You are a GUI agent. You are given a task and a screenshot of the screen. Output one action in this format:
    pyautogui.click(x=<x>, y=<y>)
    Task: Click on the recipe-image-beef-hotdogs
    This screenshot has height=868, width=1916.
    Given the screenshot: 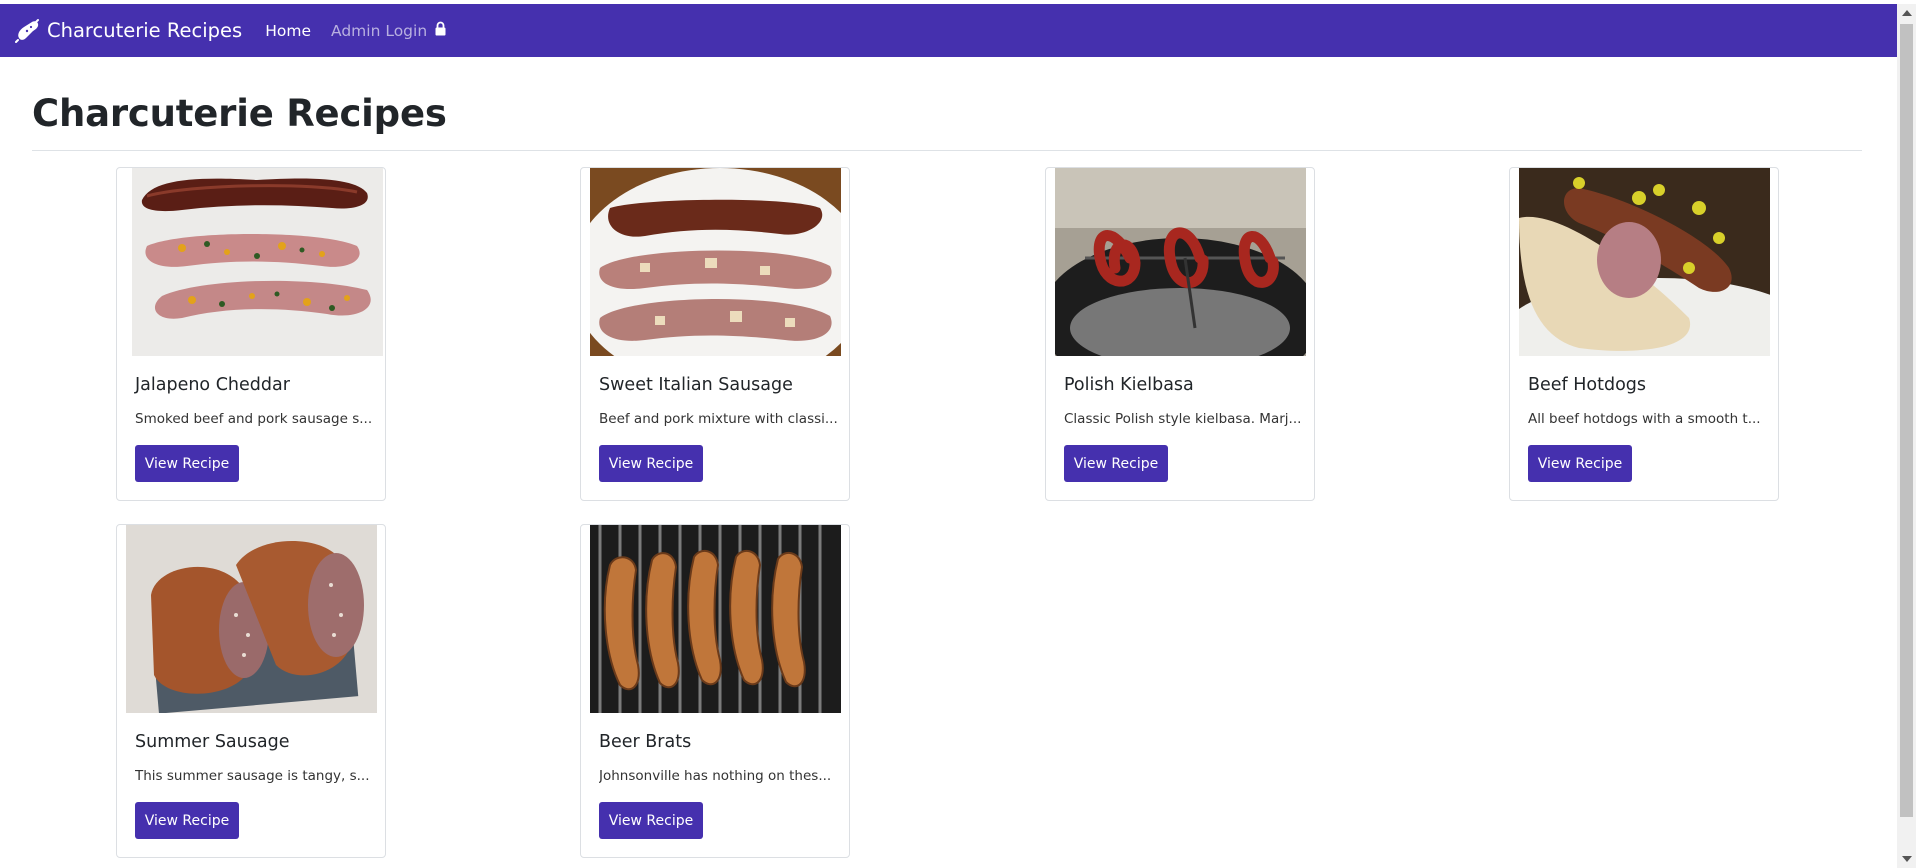 What is the action you would take?
    pyautogui.click(x=1644, y=262)
    